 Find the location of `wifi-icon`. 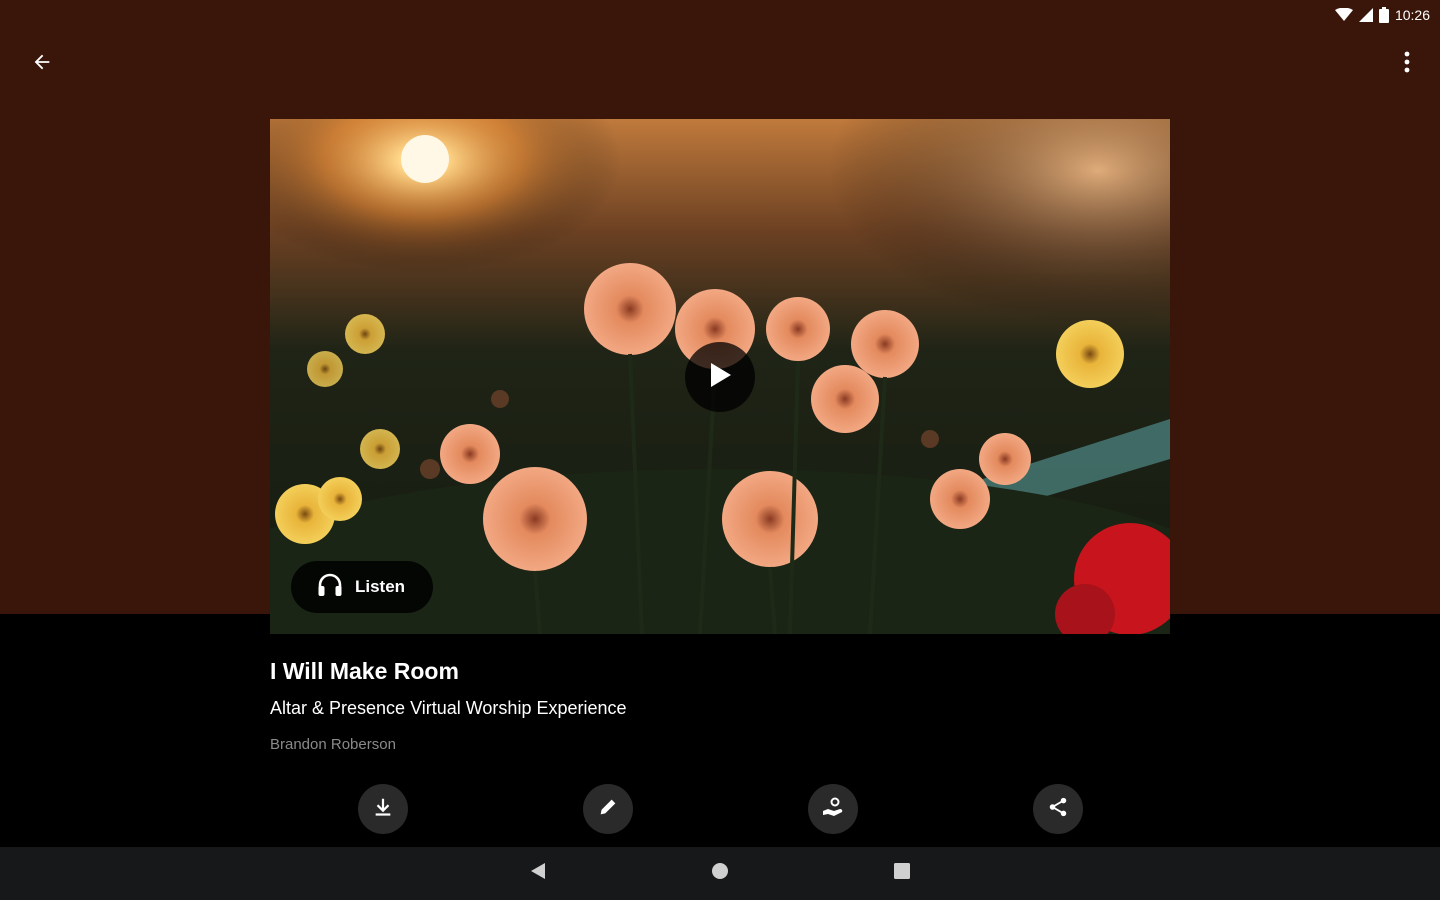

wifi-icon is located at coordinates (1343, 15).